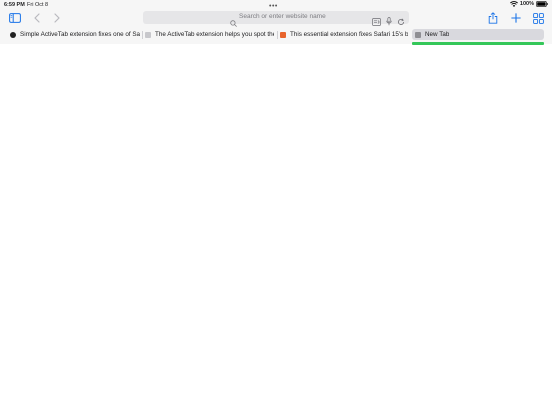 The height and width of the screenshot is (414, 552). I want to click on battery-percent: 100%, so click(526, 4).